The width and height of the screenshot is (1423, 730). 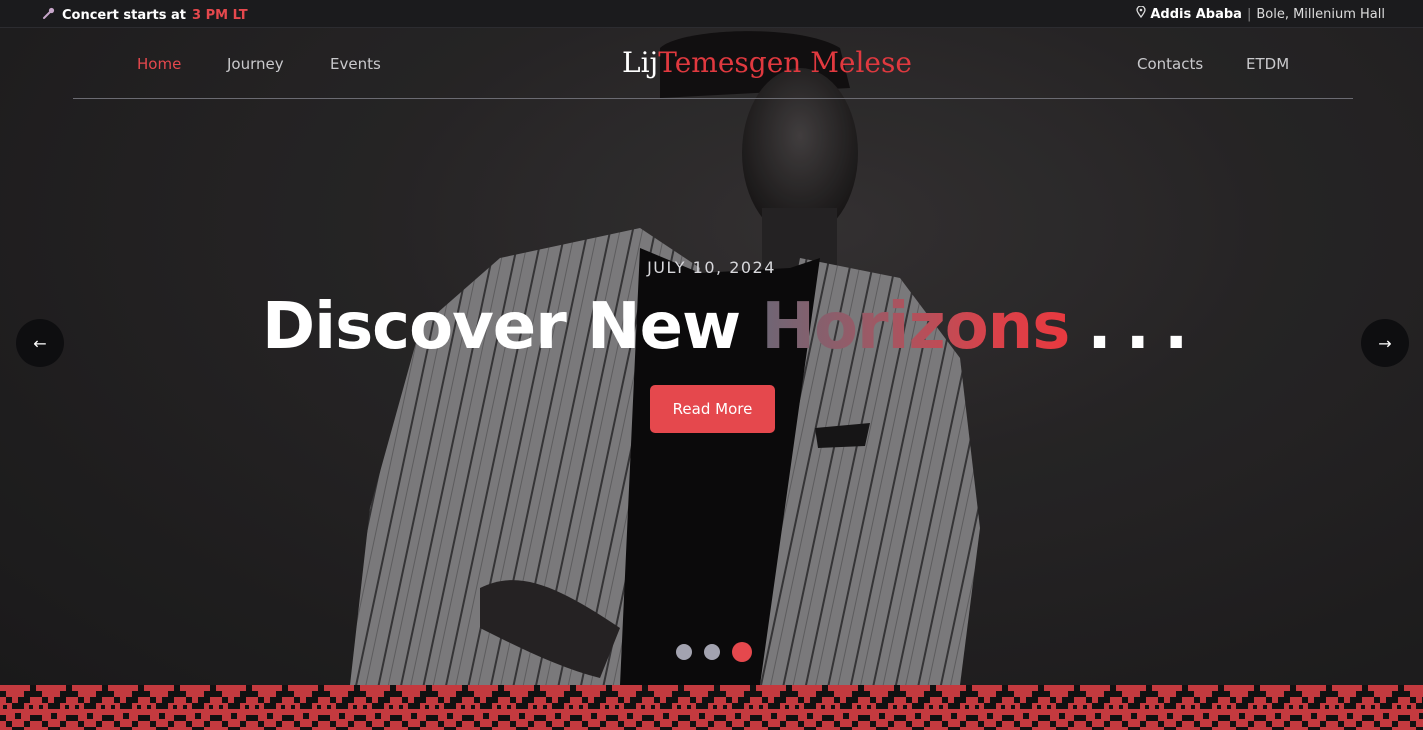 What do you see at coordinates (1320, 14) in the screenshot?
I see `venue-name: Bole, Millenium Hall` at bounding box center [1320, 14].